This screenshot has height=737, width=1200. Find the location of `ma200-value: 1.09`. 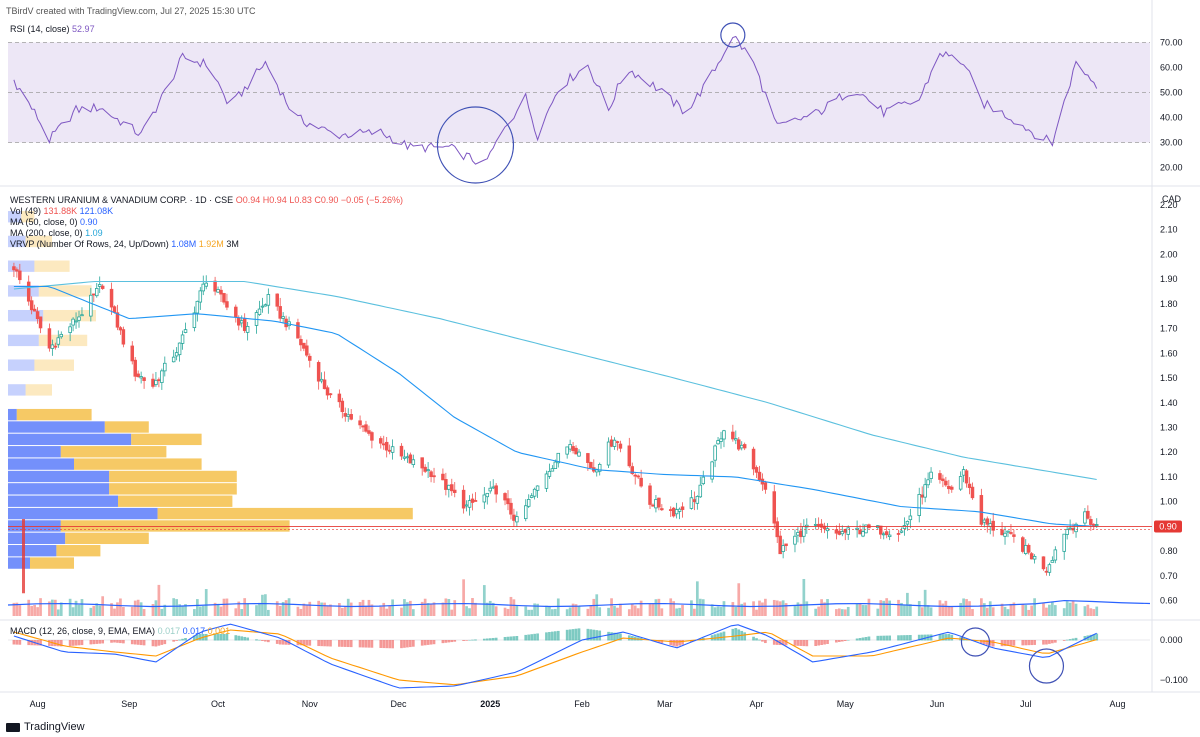

ma200-value: 1.09 is located at coordinates (94, 233).